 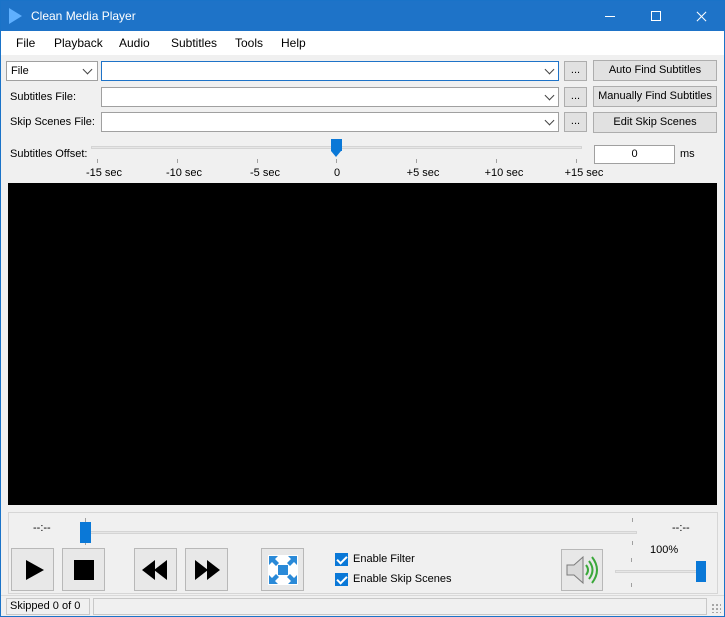 What do you see at coordinates (384, 559) in the screenshot?
I see `enable-filter-label: Enable Filter` at bounding box center [384, 559].